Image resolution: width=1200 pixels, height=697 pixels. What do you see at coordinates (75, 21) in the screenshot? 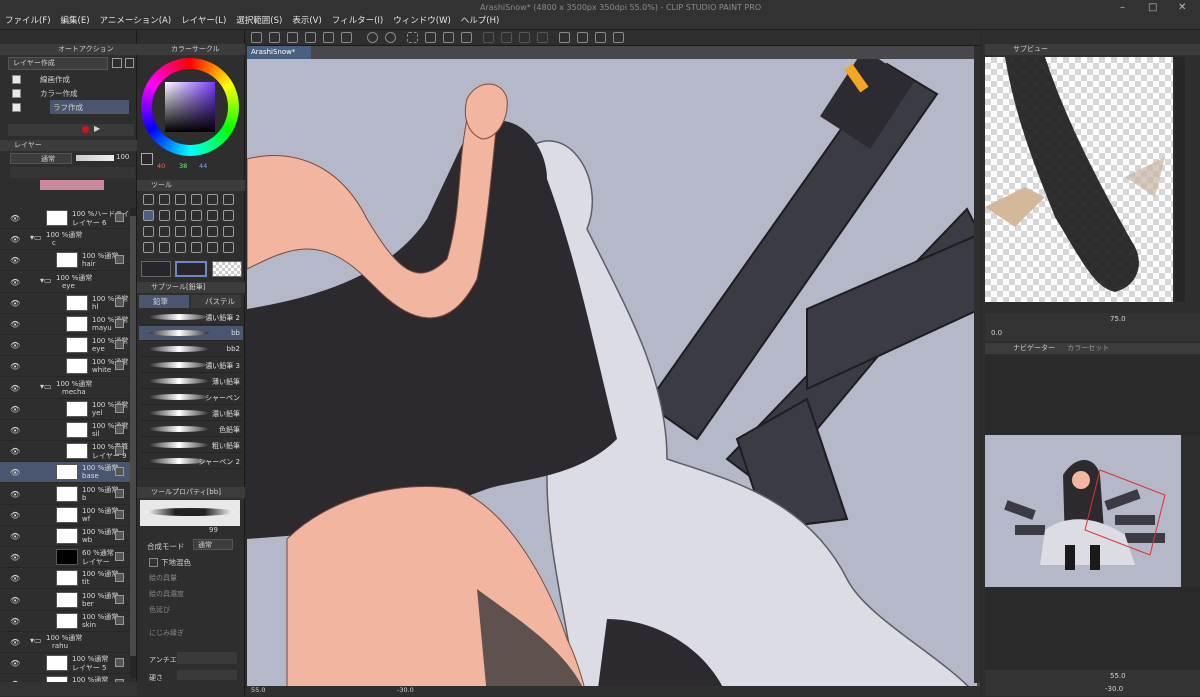
I see `menu-edit: 編集(E)` at bounding box center [75, 21].